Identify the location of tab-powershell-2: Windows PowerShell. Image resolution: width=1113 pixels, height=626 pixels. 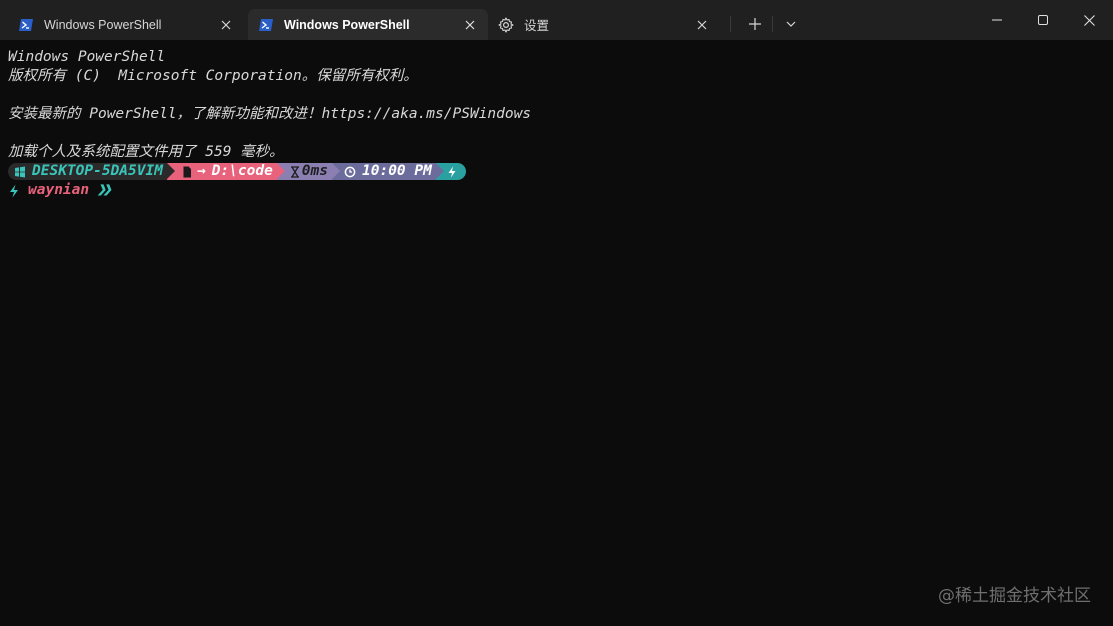
(368, 24).